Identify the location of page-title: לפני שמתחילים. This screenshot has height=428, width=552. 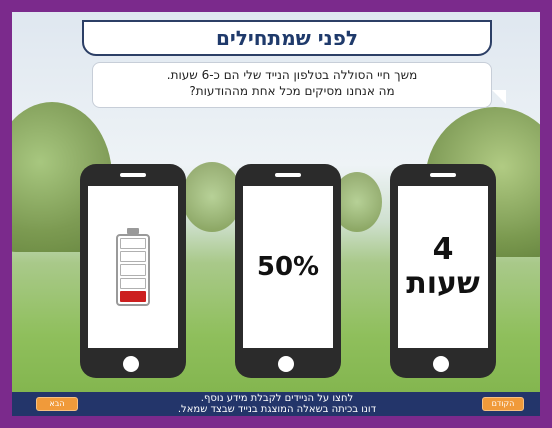
(286, 38).